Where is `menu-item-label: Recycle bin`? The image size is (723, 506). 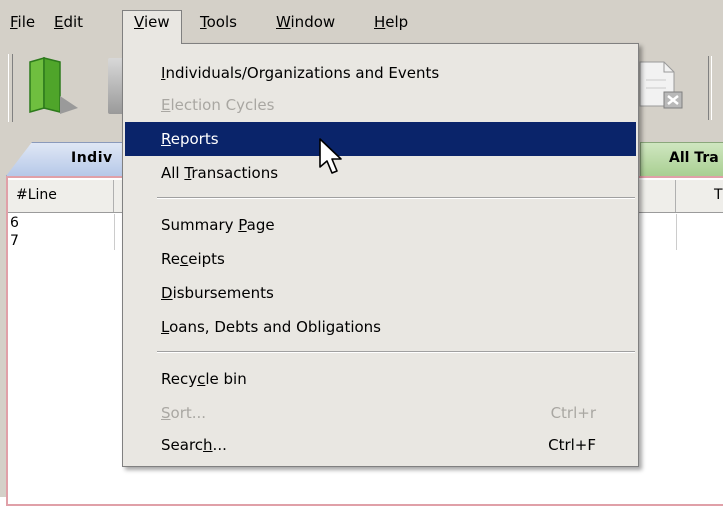 menu-item-label: Recycle bin is located at coordinates (204, 379).